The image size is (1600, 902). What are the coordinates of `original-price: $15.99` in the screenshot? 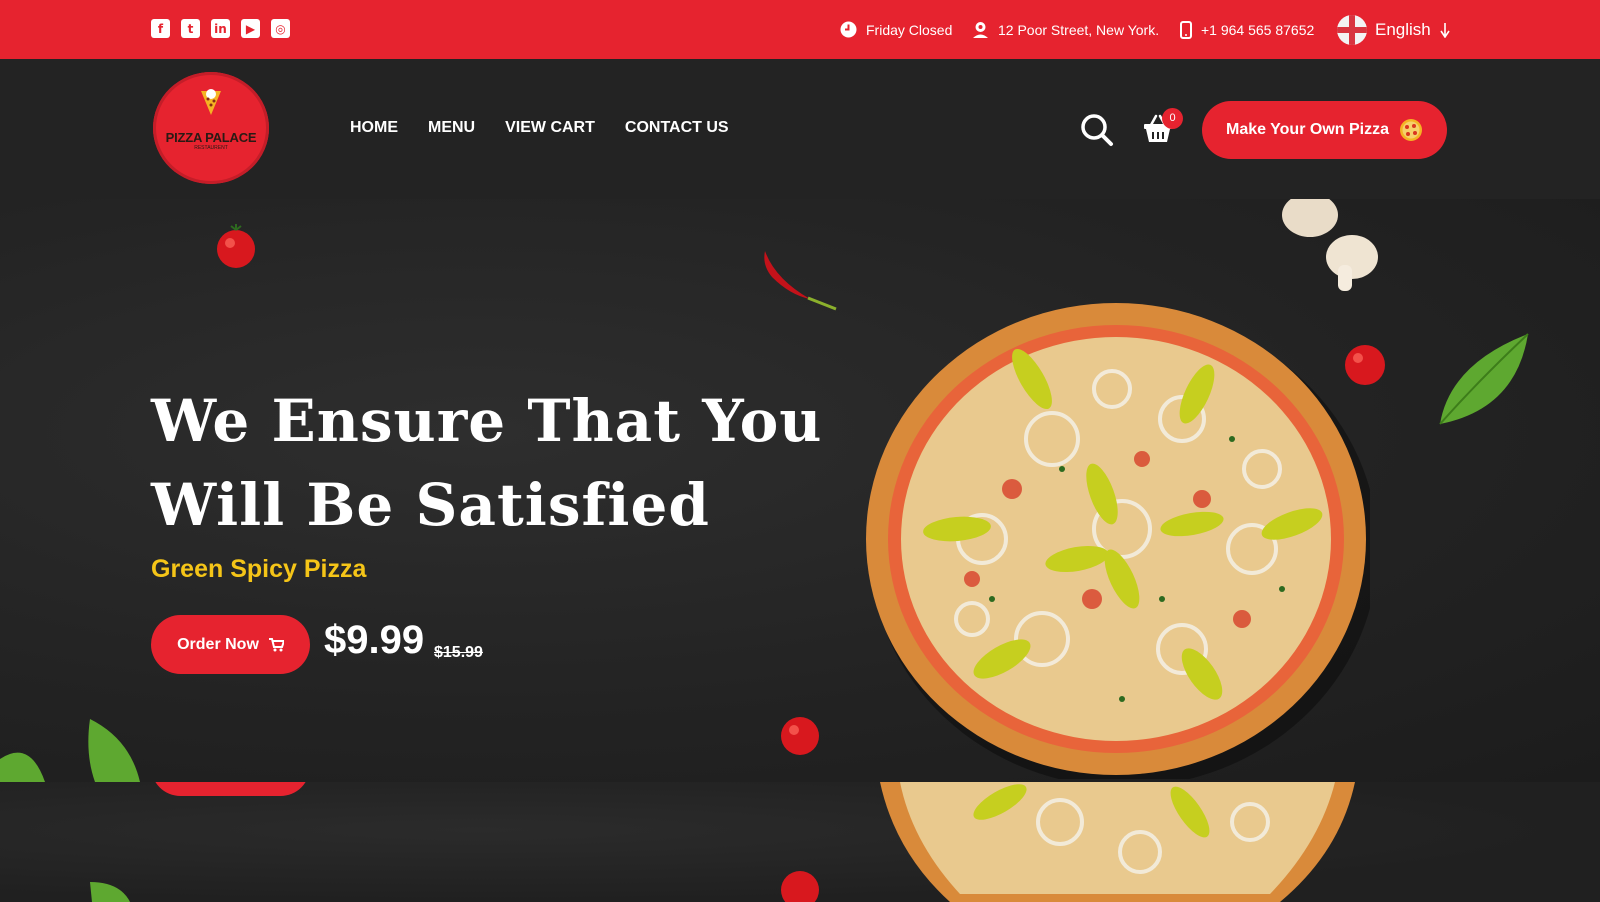 It's located at (458, 652).